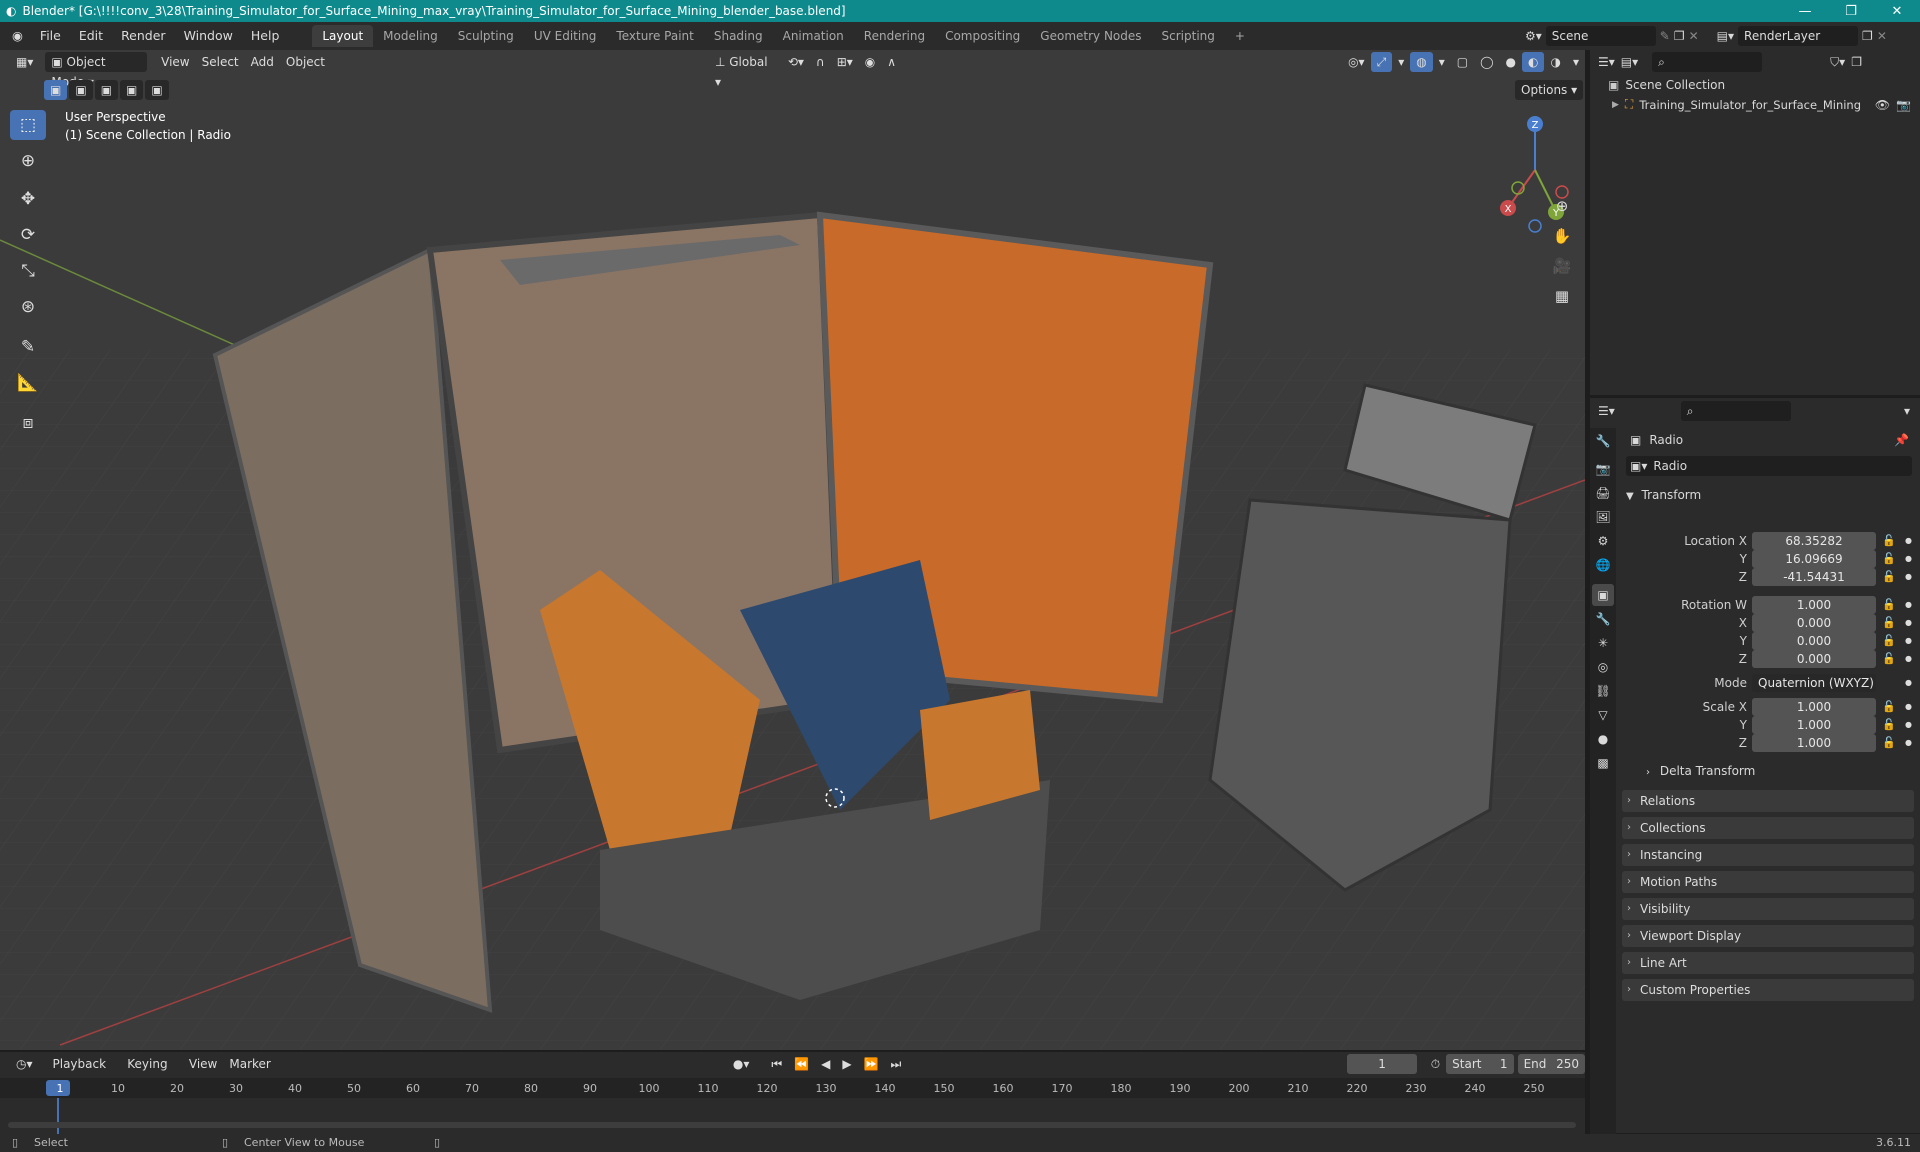 The image size is (1920, 1152). Describe the element at coordinates (1603, 469) in the screenshot. I see `render-tab-icon: 📷` at that location.